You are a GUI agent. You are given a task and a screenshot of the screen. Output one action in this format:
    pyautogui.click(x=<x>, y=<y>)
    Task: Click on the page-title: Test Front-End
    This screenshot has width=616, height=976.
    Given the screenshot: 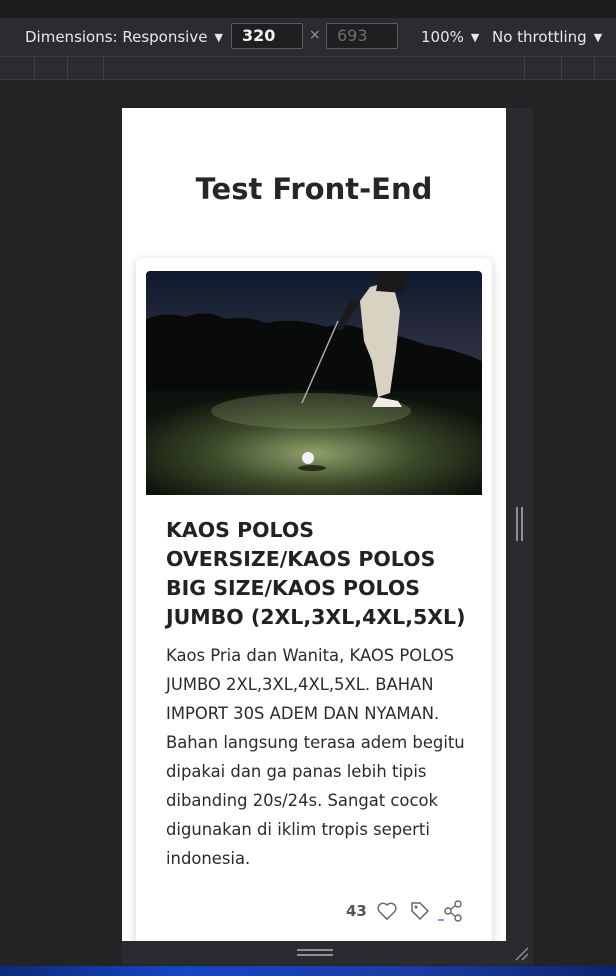 What is the action you would take?
    pyautogui.click(x=314, y=189)
    